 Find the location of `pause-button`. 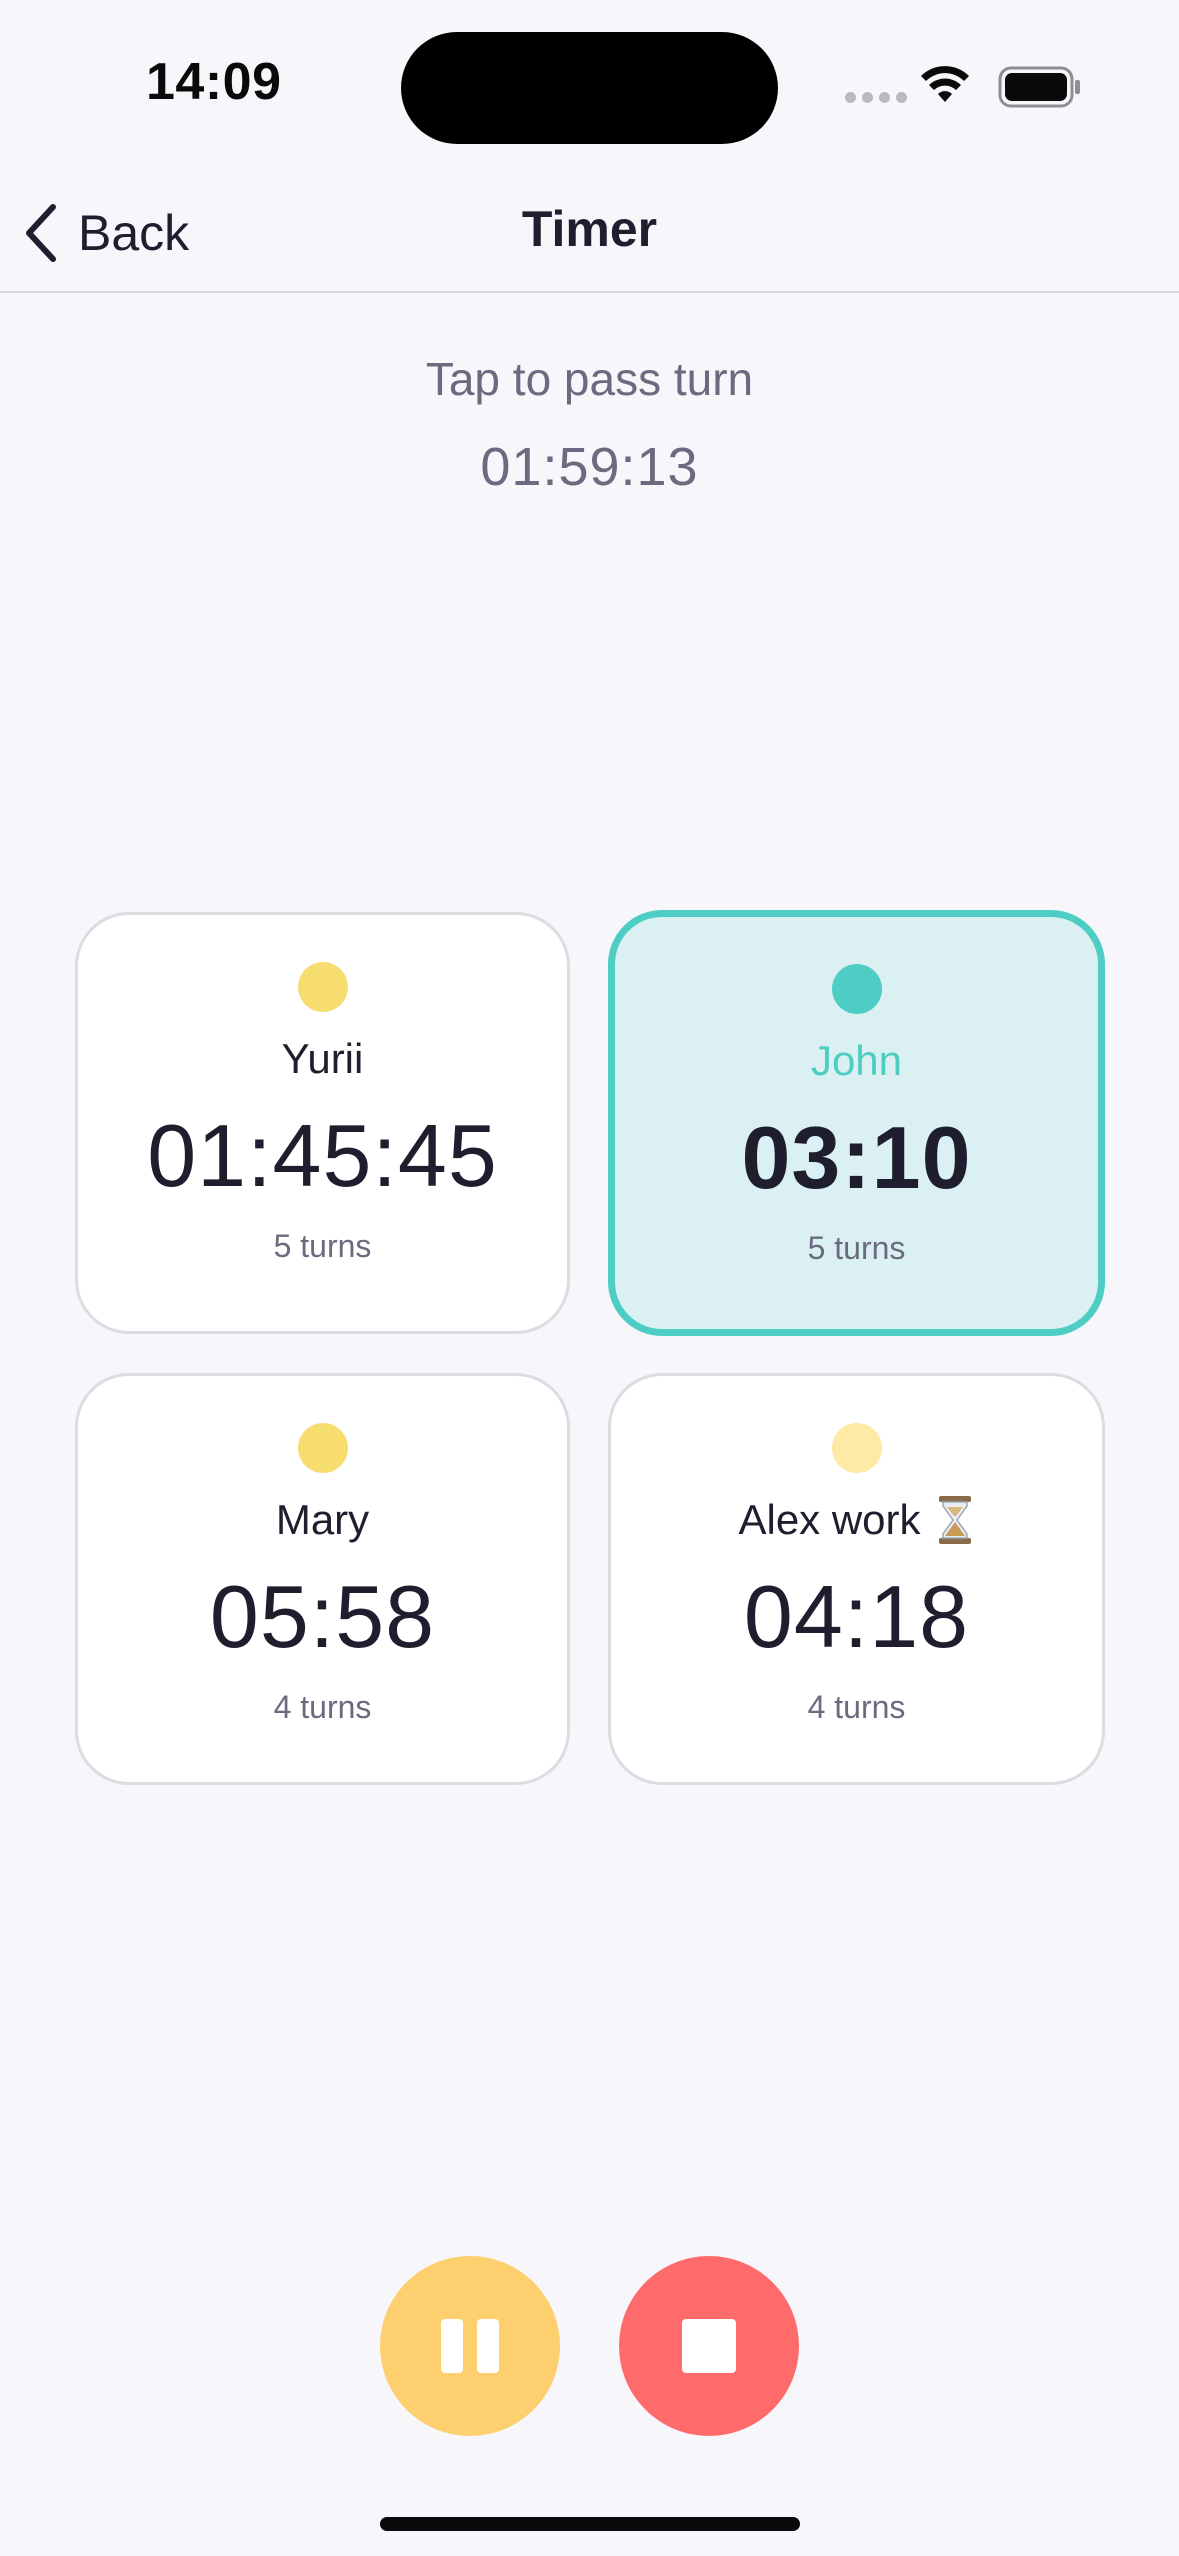

pause-button is located at coordinates (470, 2346).